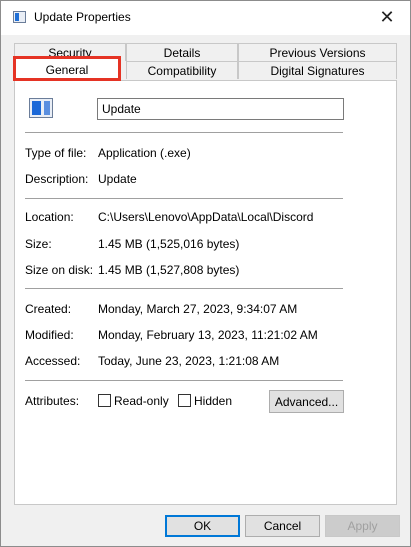 This screenshot has width=411, height=547. I want to click on modified-value: Monday, February 13, 2023, 11:21:02 AM, so click(208, 335).